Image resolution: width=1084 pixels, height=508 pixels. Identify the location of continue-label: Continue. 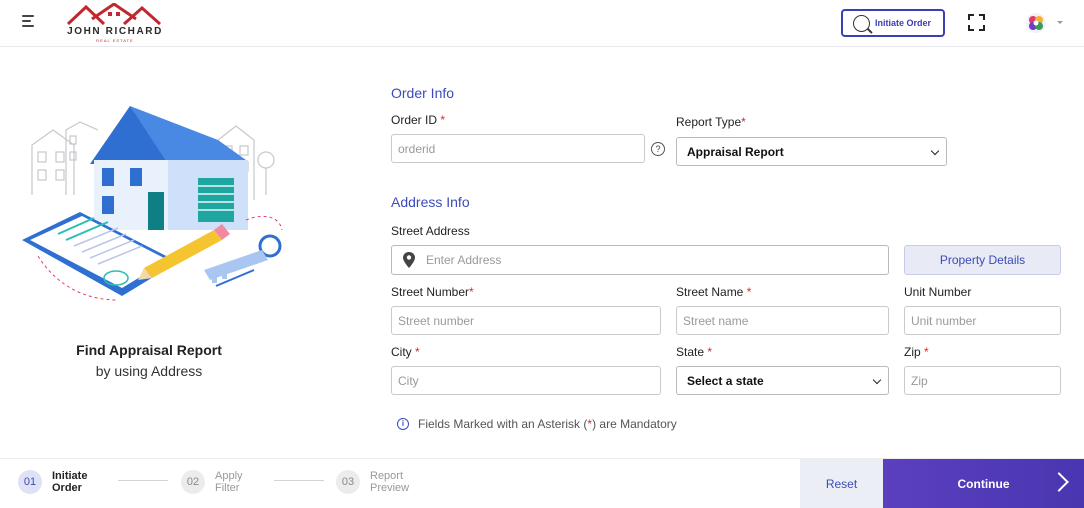
(983, 484).